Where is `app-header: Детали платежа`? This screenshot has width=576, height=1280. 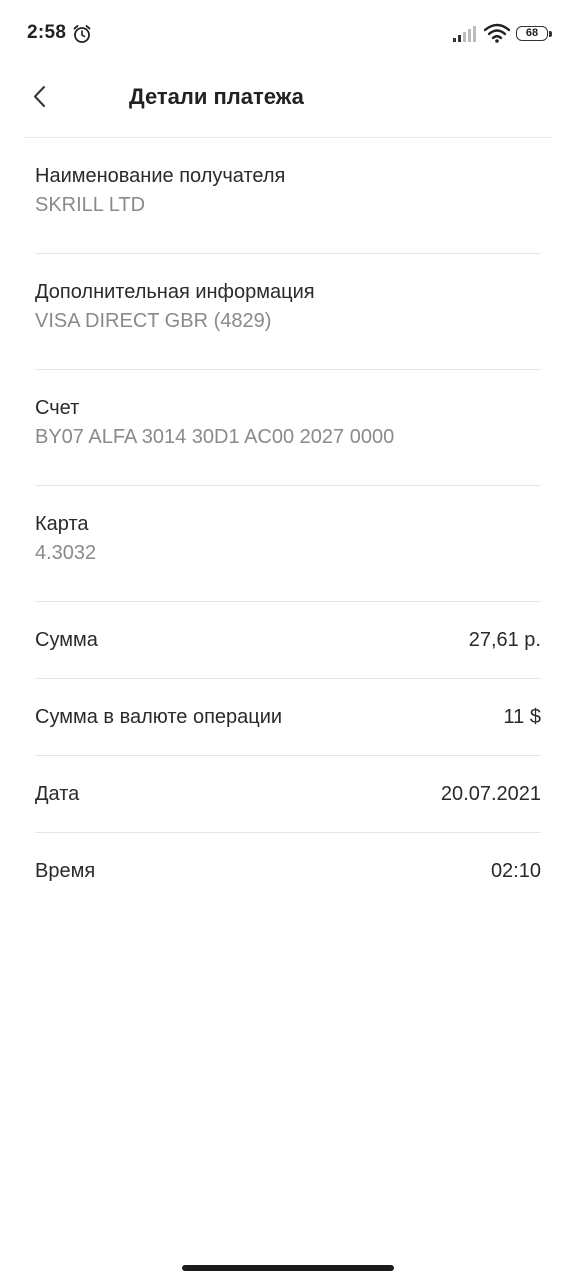 app-header: Детали платежа is located at coordinates (288, 103).